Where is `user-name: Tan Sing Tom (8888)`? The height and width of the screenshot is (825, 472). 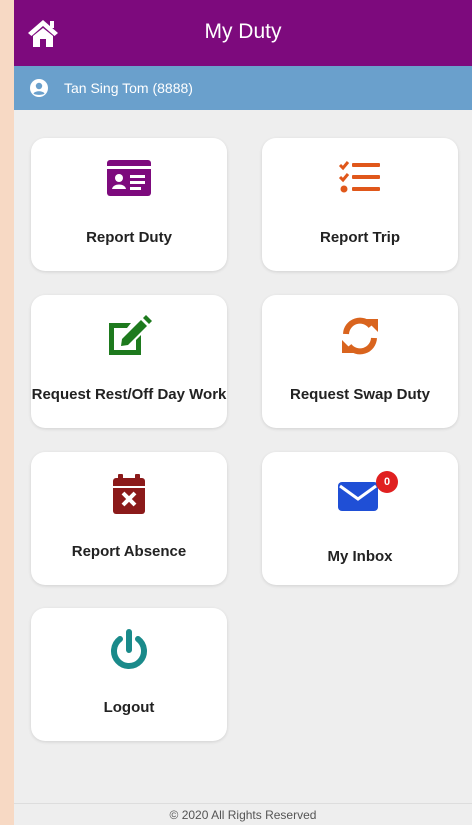
user-name: Tan Sing Tom (8888) is located at coordinates (128, 88).